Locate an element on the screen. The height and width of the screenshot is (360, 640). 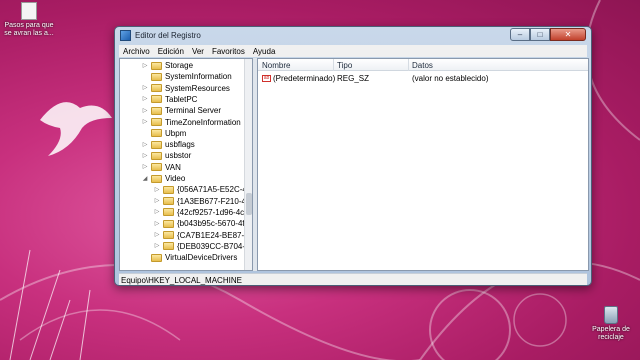
tree-item-label: Terminal Server is located at coordinates (193, 111).